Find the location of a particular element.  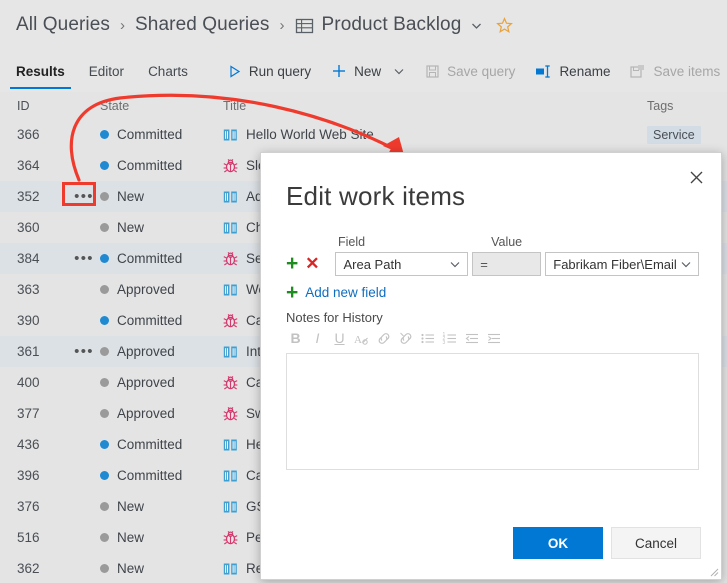

cell-tags: Service is located at coordinates (687, 134).